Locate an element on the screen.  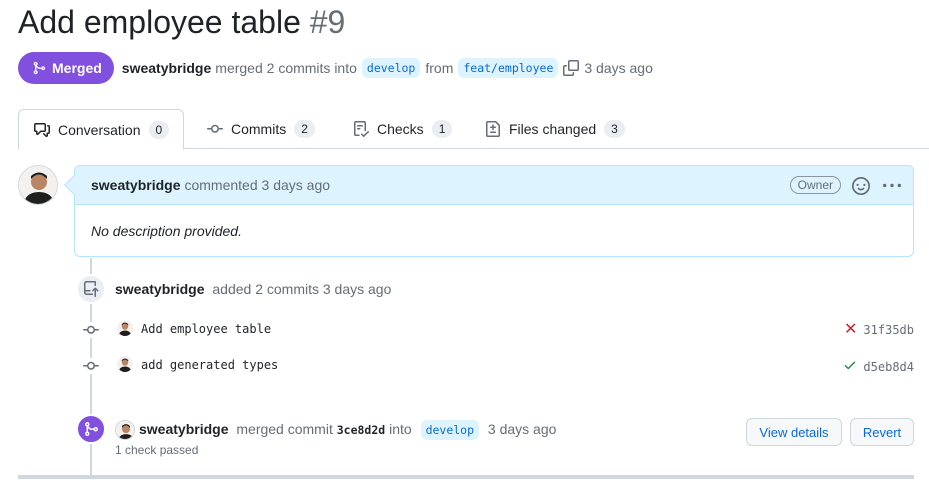
tab-commits-label: Commits is located at coordinates (259, 129).